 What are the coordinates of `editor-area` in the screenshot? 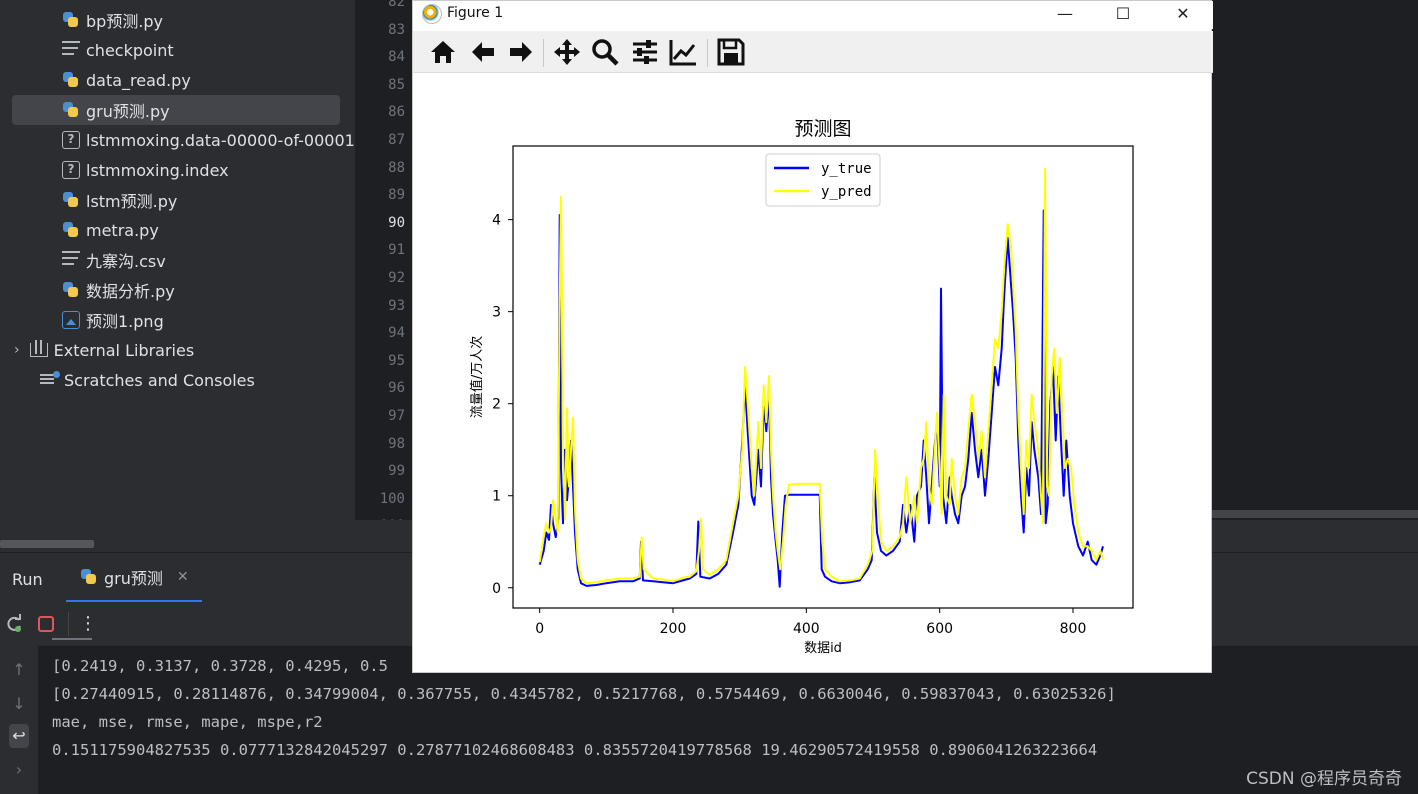 It's located at (1315, 260).